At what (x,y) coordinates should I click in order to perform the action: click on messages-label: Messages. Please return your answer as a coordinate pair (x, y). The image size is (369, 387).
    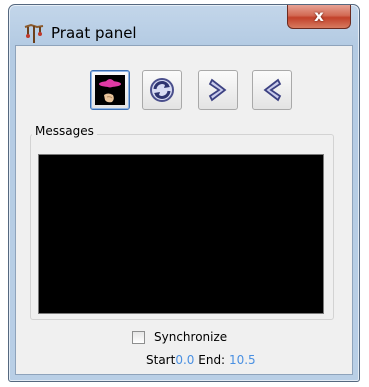
    Looking at the image, I should click on (64, 131).